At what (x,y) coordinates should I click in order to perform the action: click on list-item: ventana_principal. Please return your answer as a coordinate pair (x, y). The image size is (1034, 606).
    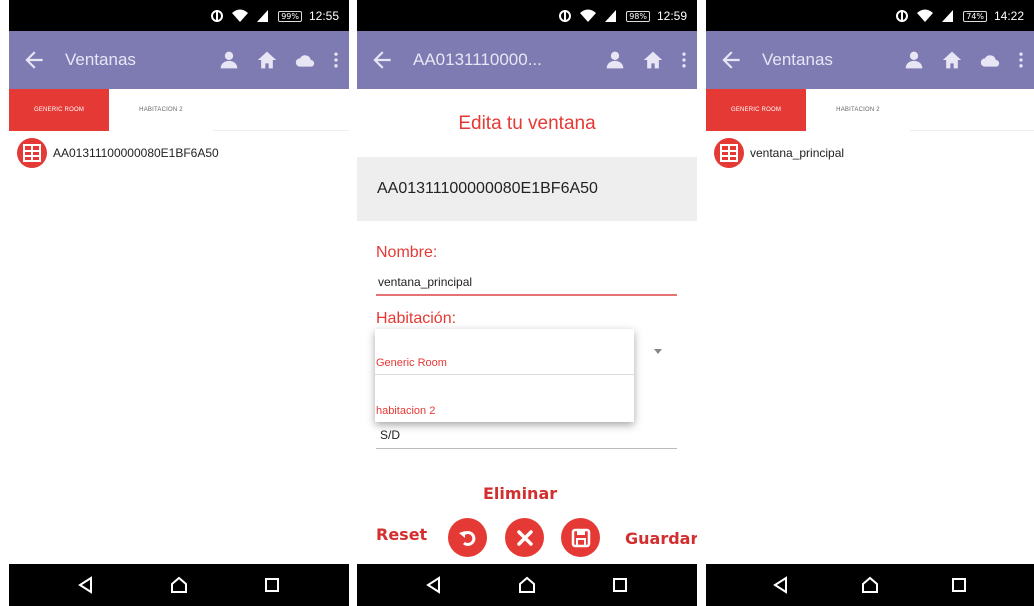
    Looking at the image, I should click on (779, 153).